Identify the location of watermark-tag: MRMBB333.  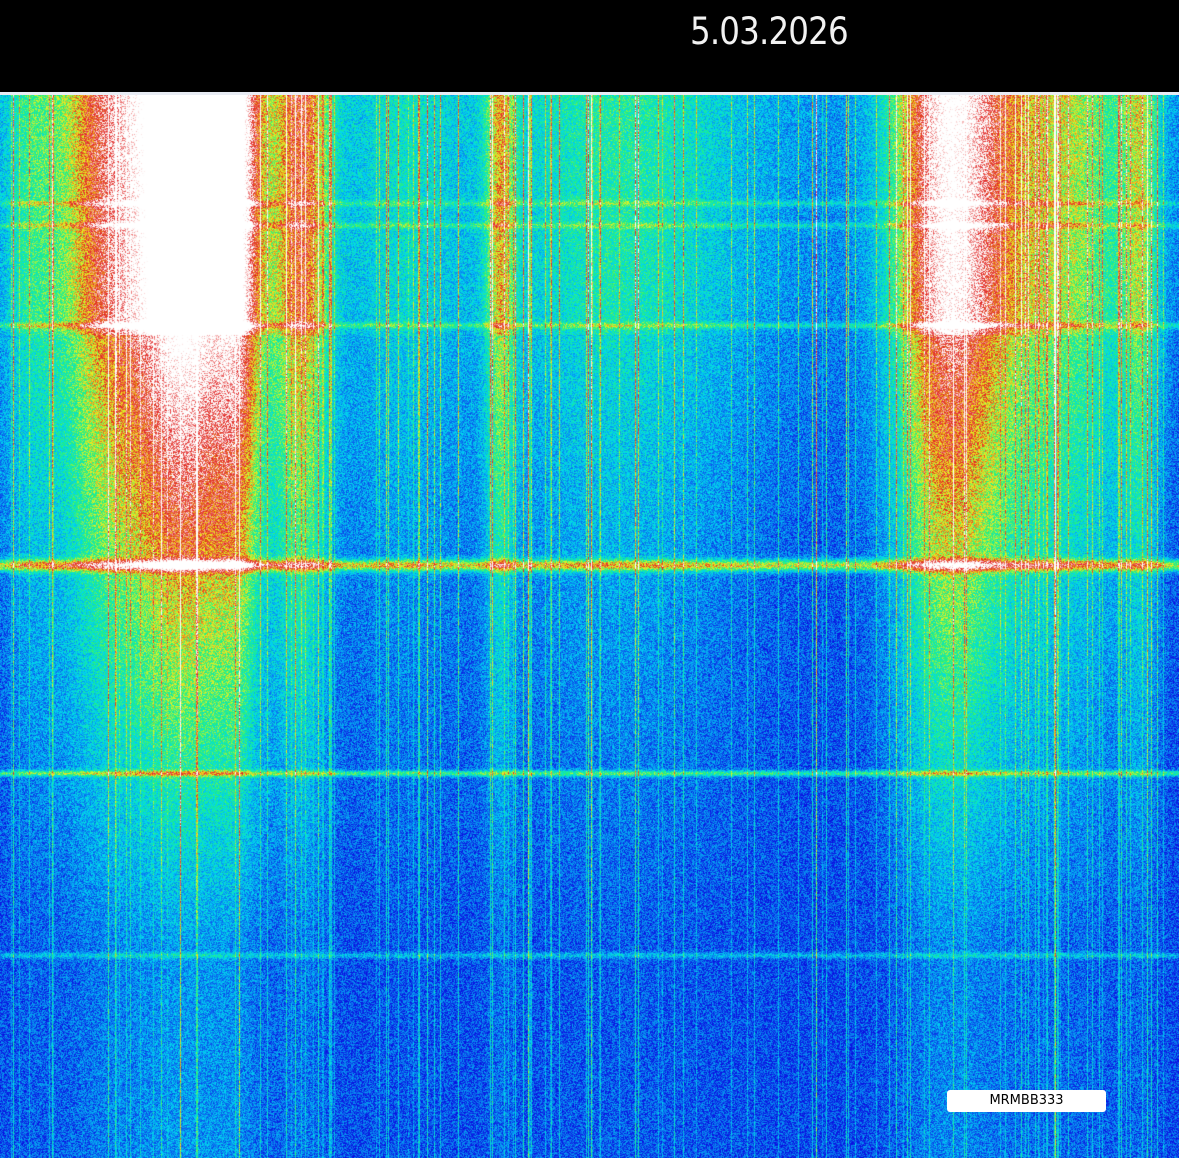
(1026, 1101).